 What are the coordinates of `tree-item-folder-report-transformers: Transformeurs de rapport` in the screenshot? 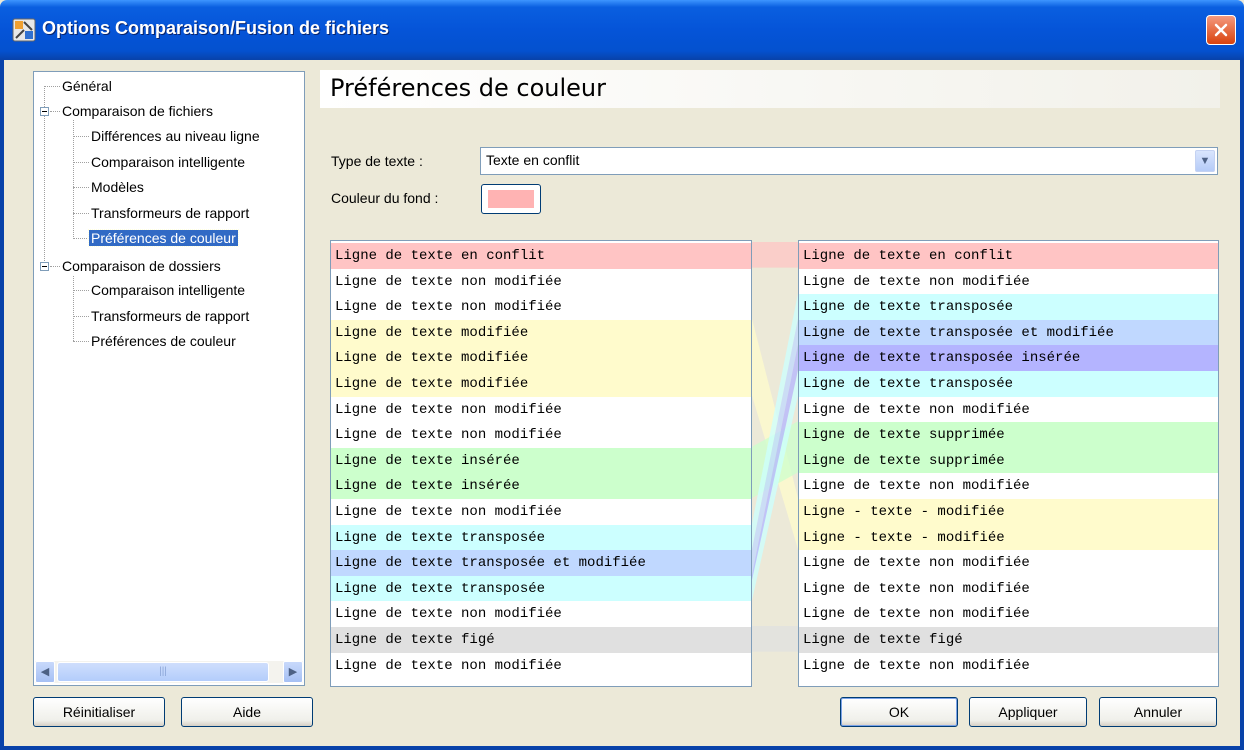 It's located at (170, 316).